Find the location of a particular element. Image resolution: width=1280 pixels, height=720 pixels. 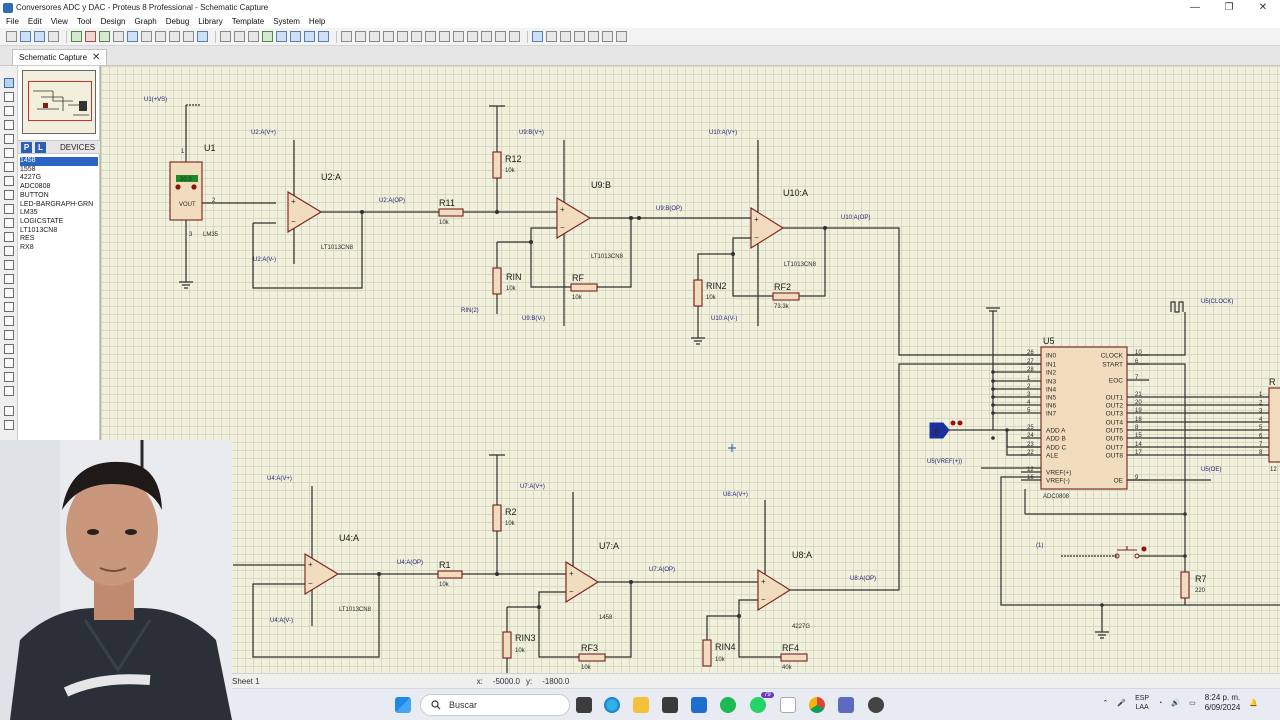

text-tool-icon is located at coordinates (9, 363).